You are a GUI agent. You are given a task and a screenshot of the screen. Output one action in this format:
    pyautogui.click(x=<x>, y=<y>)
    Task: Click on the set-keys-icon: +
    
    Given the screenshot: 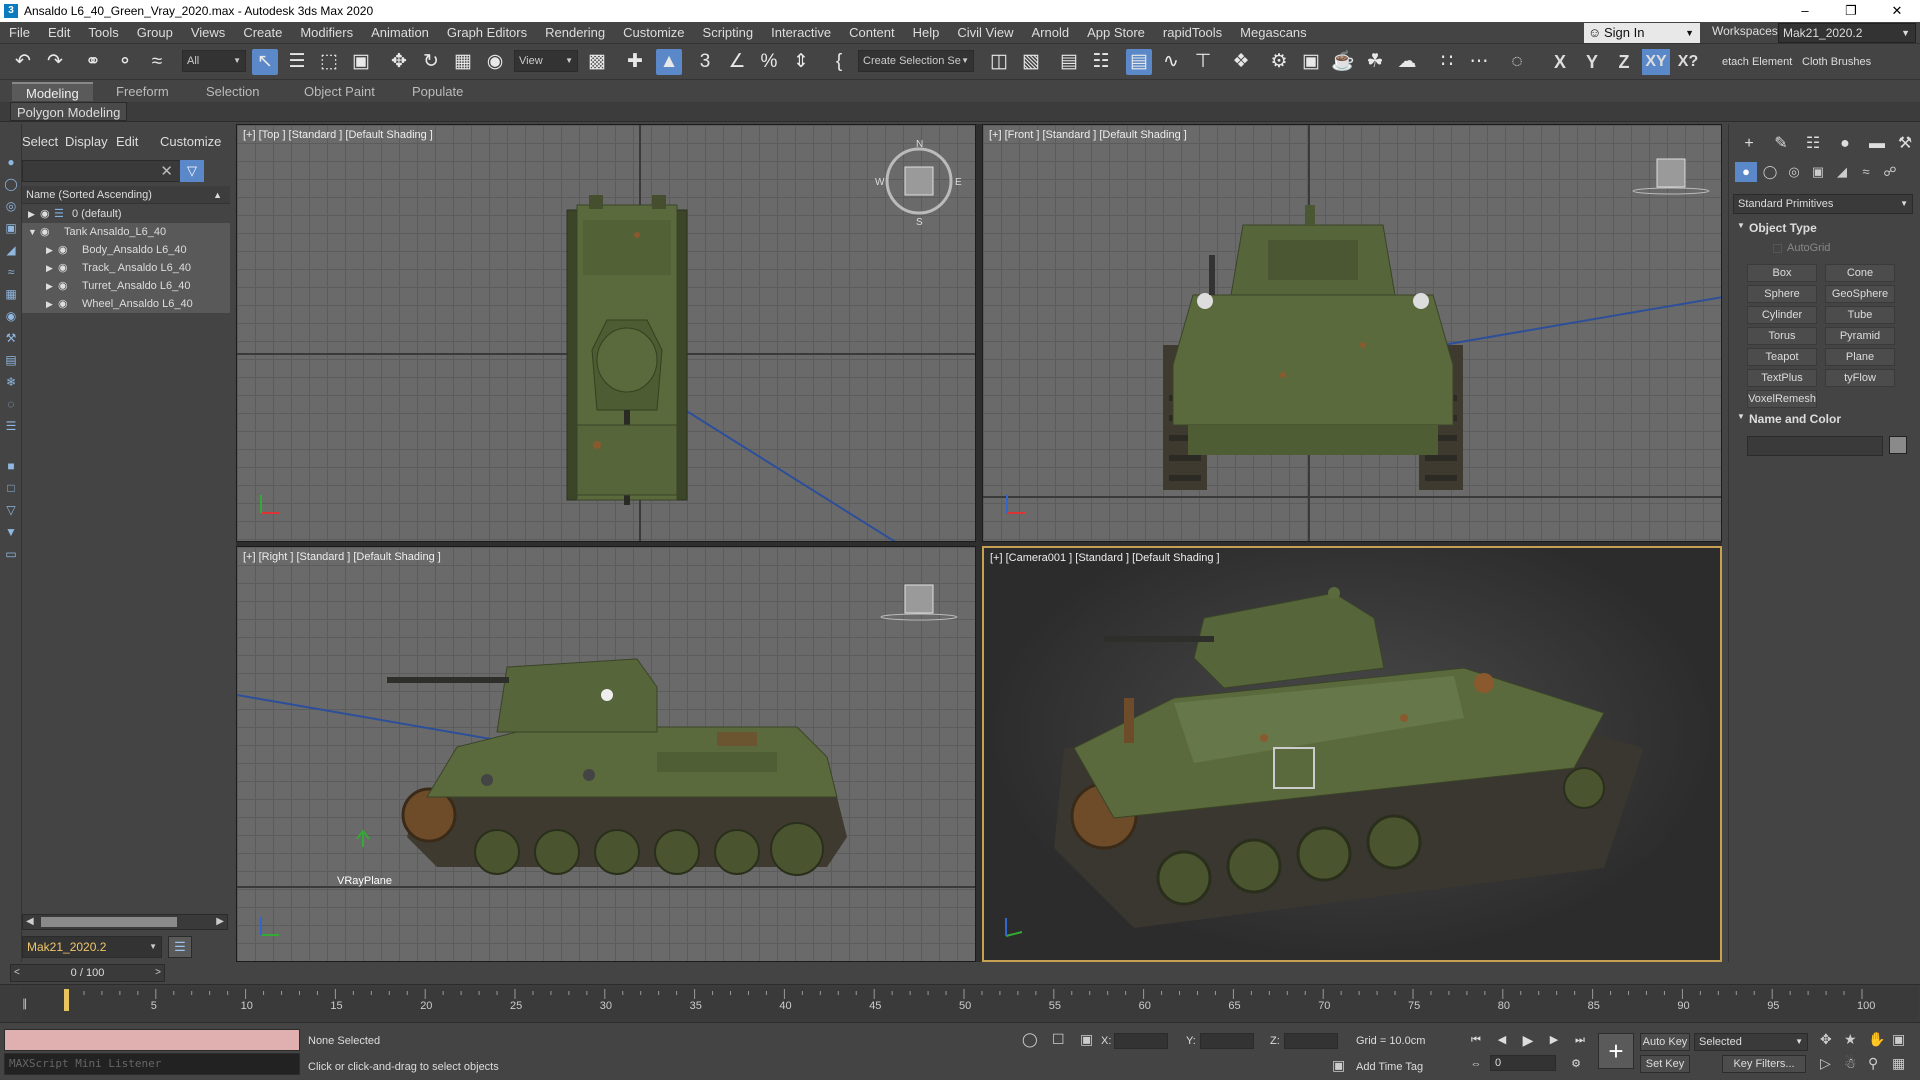 What is the action you would take?
    pyautogui.click(x=1616, y=1051)
    